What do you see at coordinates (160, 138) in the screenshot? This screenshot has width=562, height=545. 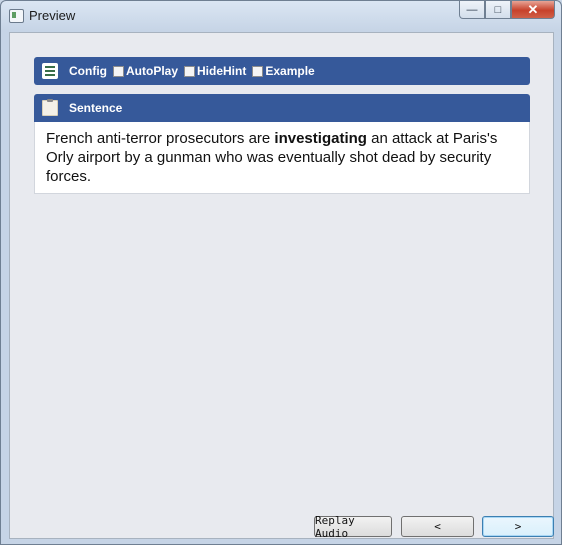 I see `sentence-text-before: French anti-terror prosecutors are` at bounding box center [160, 138].